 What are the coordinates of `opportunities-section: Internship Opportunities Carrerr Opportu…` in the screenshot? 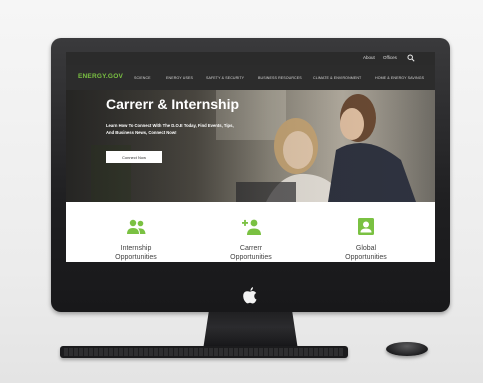 It's located at (250, 232).